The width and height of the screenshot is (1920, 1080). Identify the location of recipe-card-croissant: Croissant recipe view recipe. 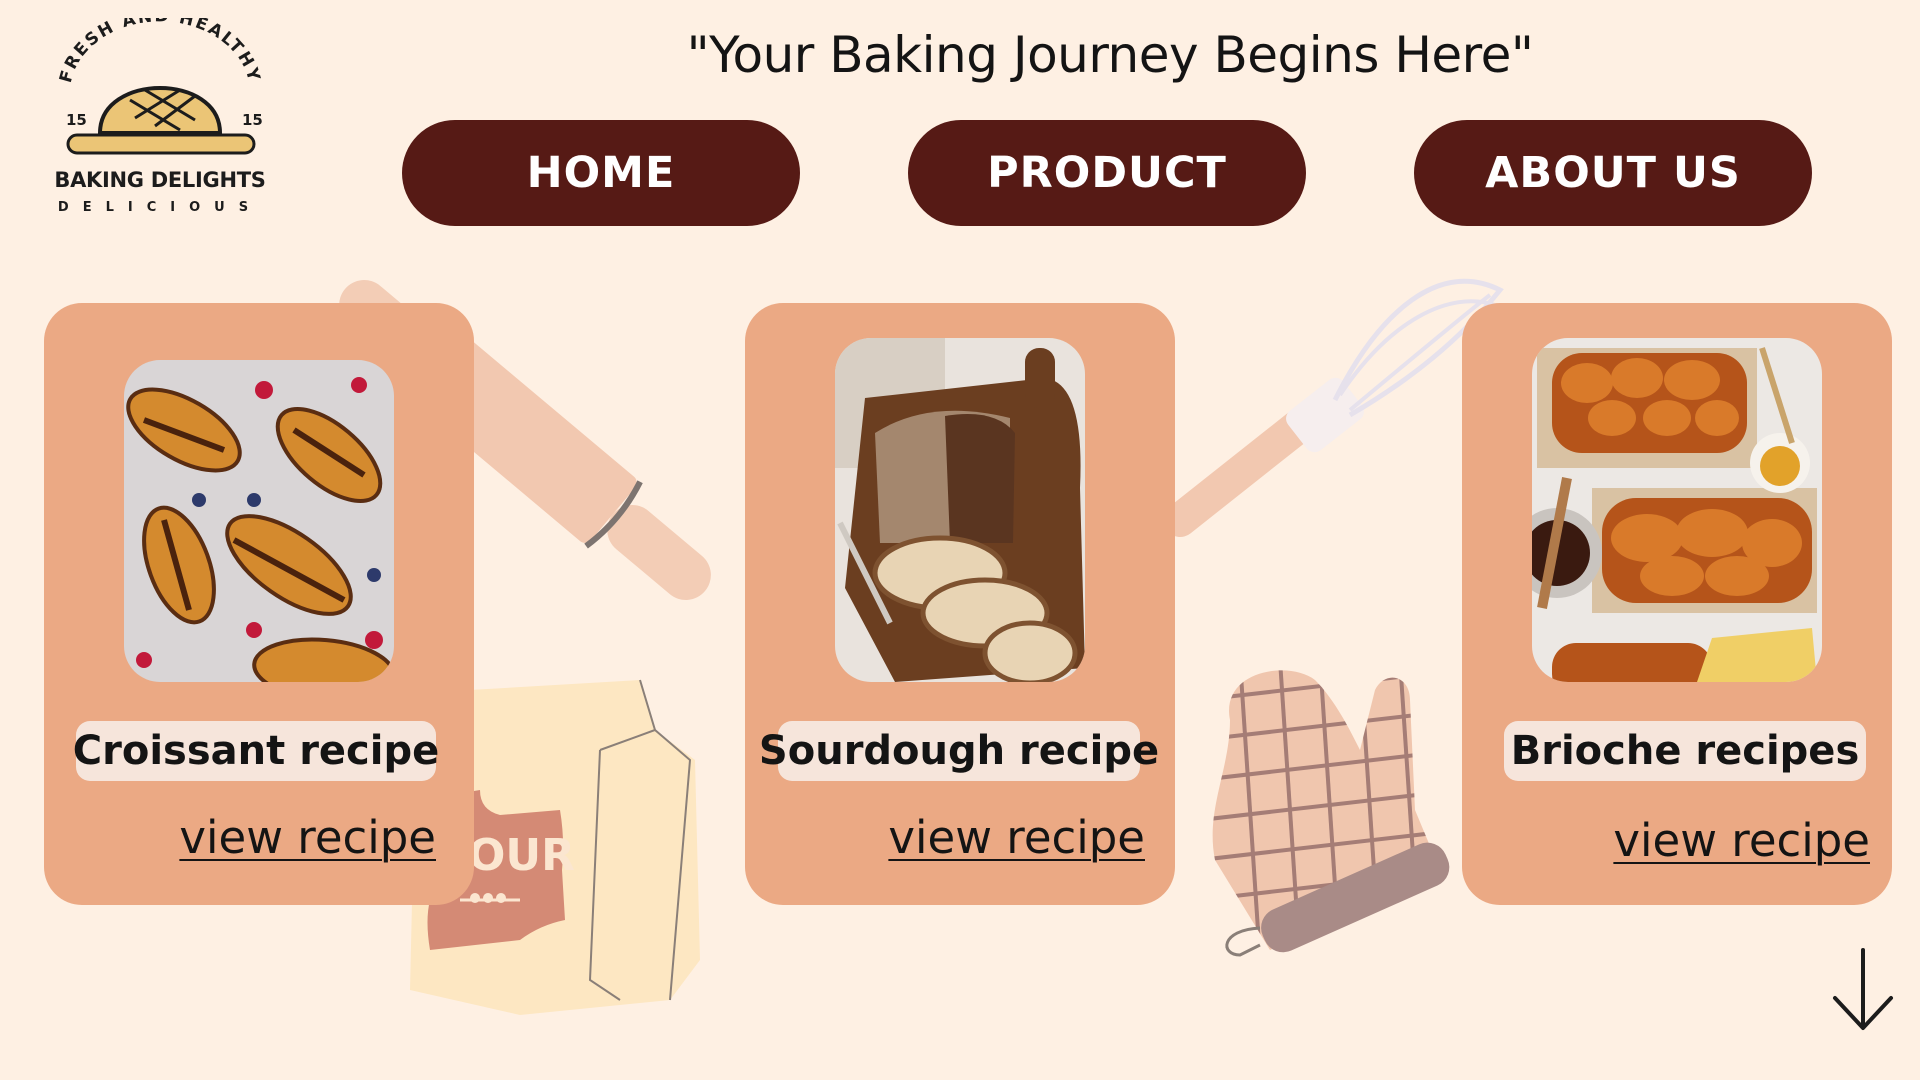
(259, 604).